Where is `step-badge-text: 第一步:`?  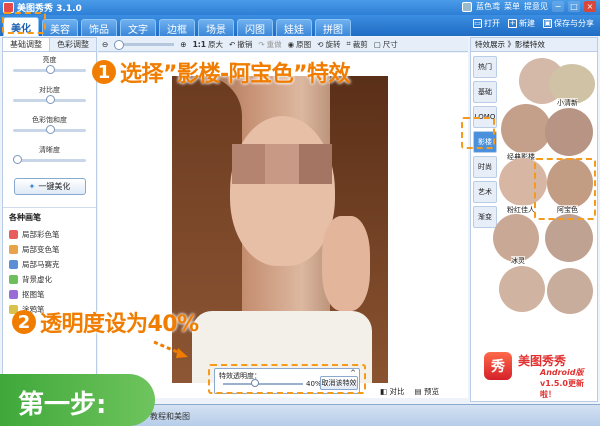
step-badge-text: 第一步: is located at coordinates (62, 405).